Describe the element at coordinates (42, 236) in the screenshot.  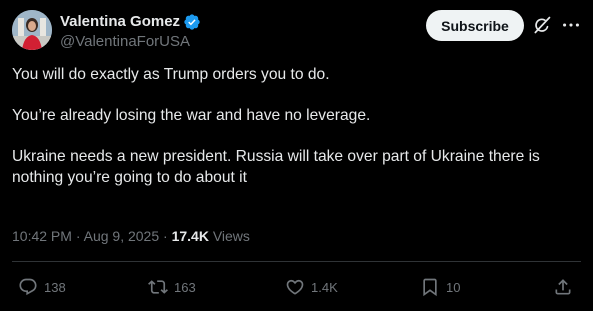
I see `tweet-time: 10:42 PM` at that location.